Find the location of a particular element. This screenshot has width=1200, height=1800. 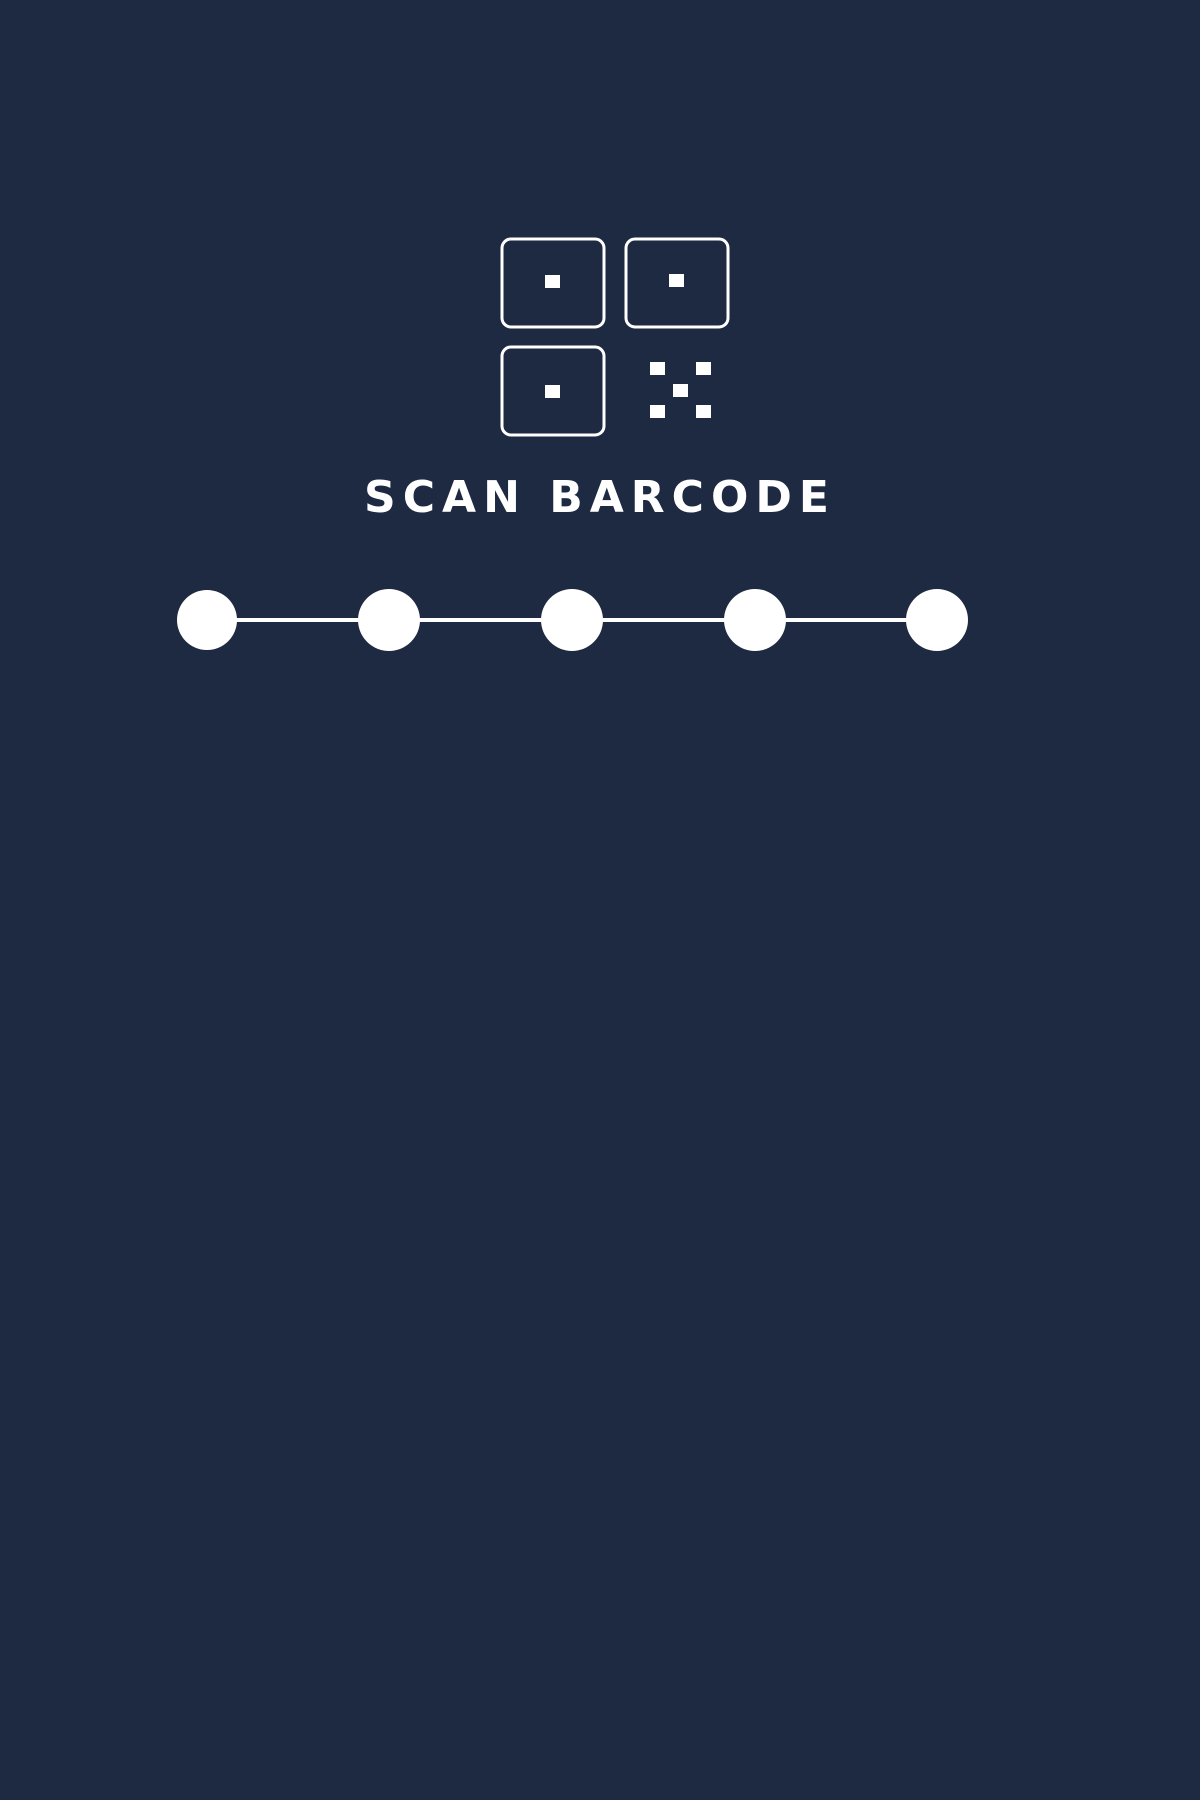

page-title: SCAN BARCODE is located at coordinates (600, 497).